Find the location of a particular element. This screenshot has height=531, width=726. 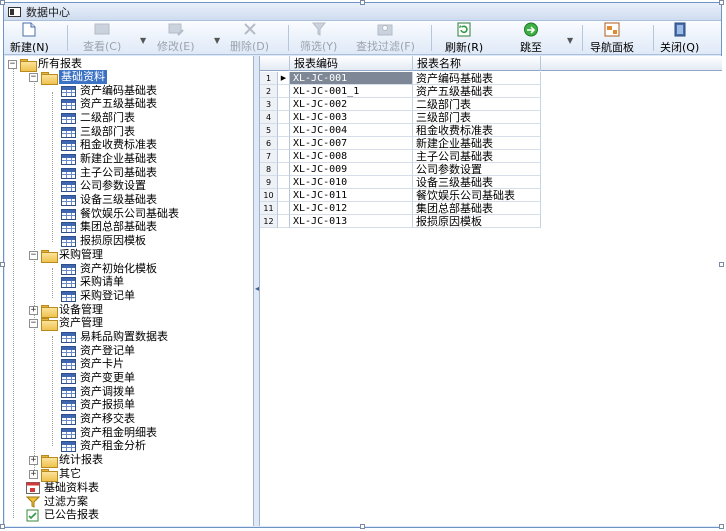

tree-leaf: 主子公司基础表 is located at coordinates (109, 173).